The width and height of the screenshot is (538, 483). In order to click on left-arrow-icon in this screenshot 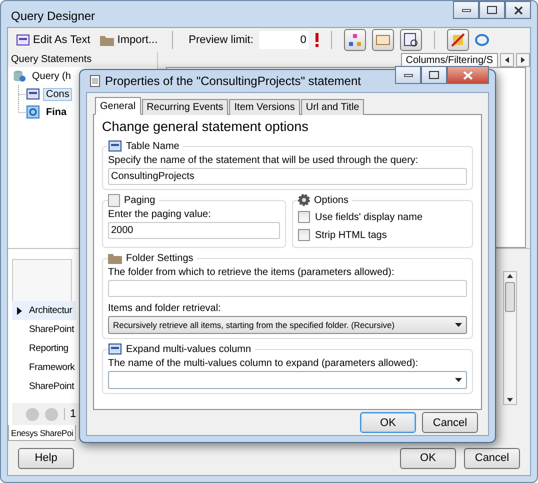, I will do `click(507, 60)`.